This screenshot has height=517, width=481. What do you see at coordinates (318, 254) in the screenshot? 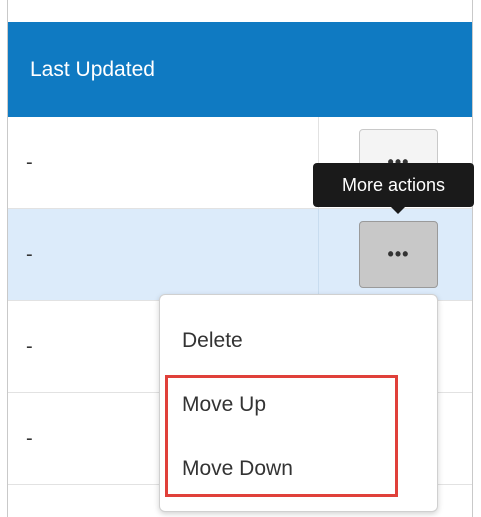
I see `column-separator` at bounding box center [318, 254].